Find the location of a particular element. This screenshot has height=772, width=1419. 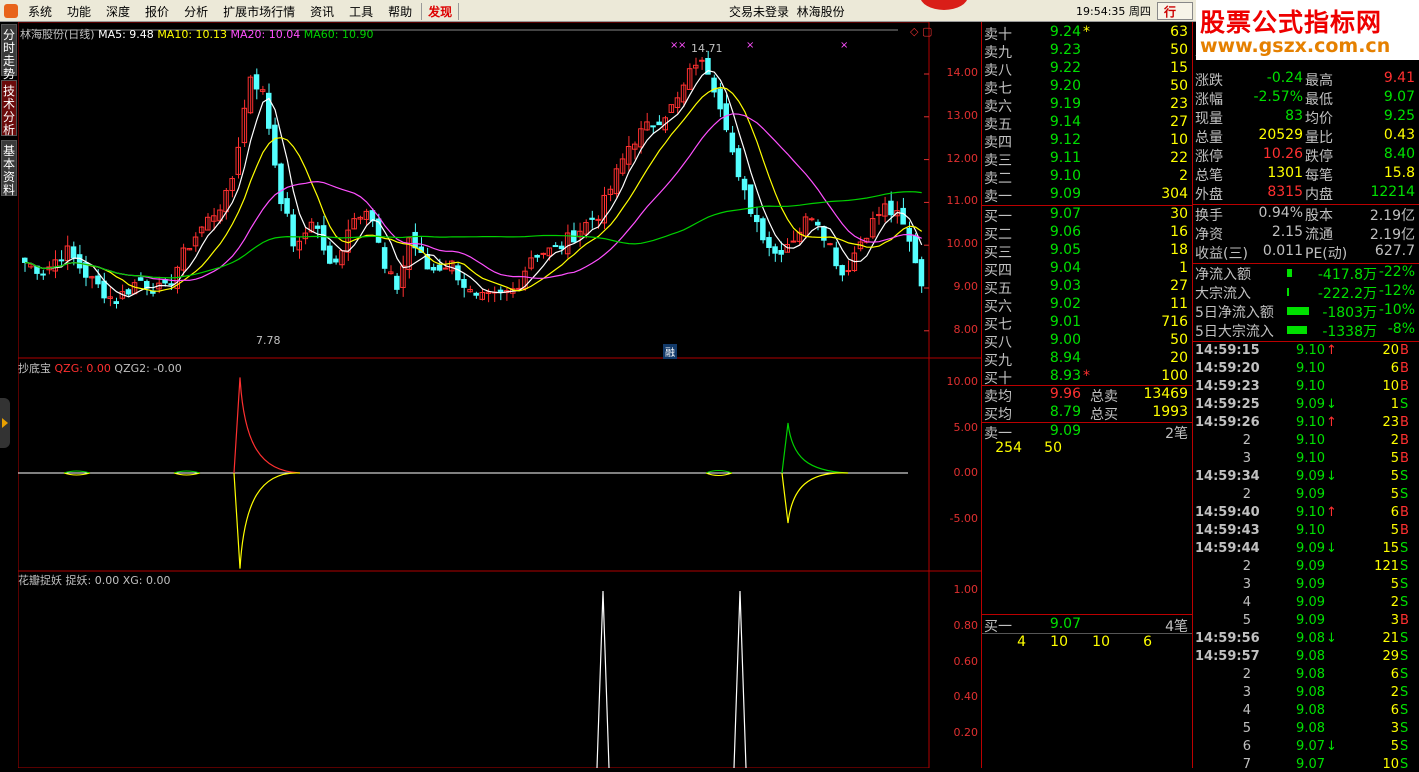

bid-row: 买九 8.94 20 is located at coordinates (1087, 359).